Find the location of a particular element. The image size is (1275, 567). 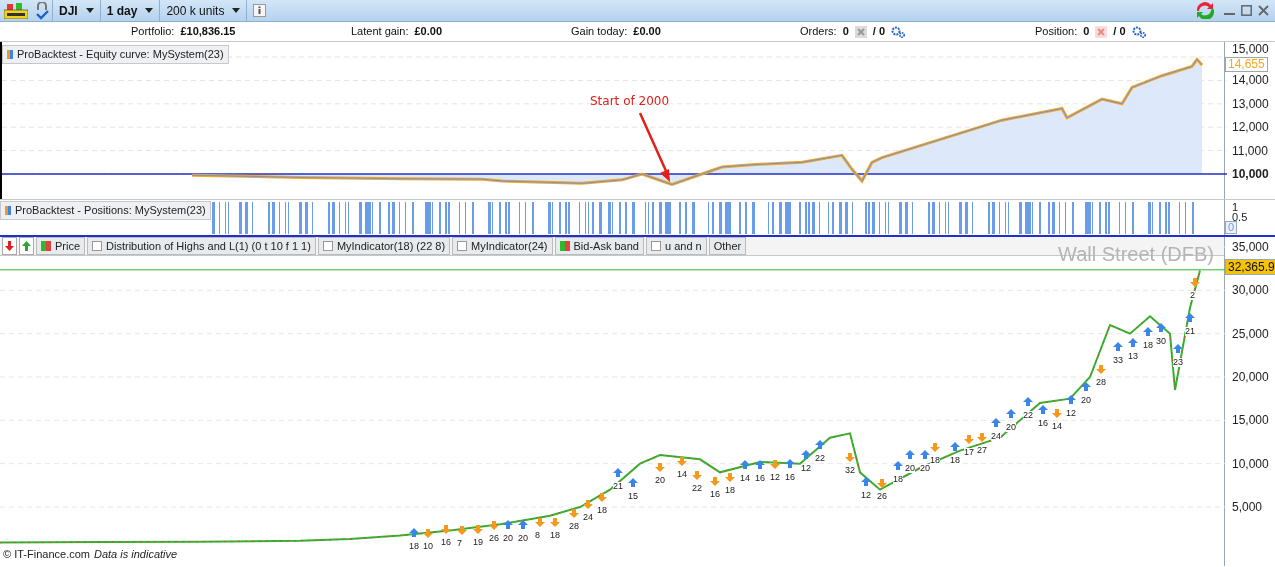

legend-item: MyIndicator(24) is located at coordinates (502, 246).